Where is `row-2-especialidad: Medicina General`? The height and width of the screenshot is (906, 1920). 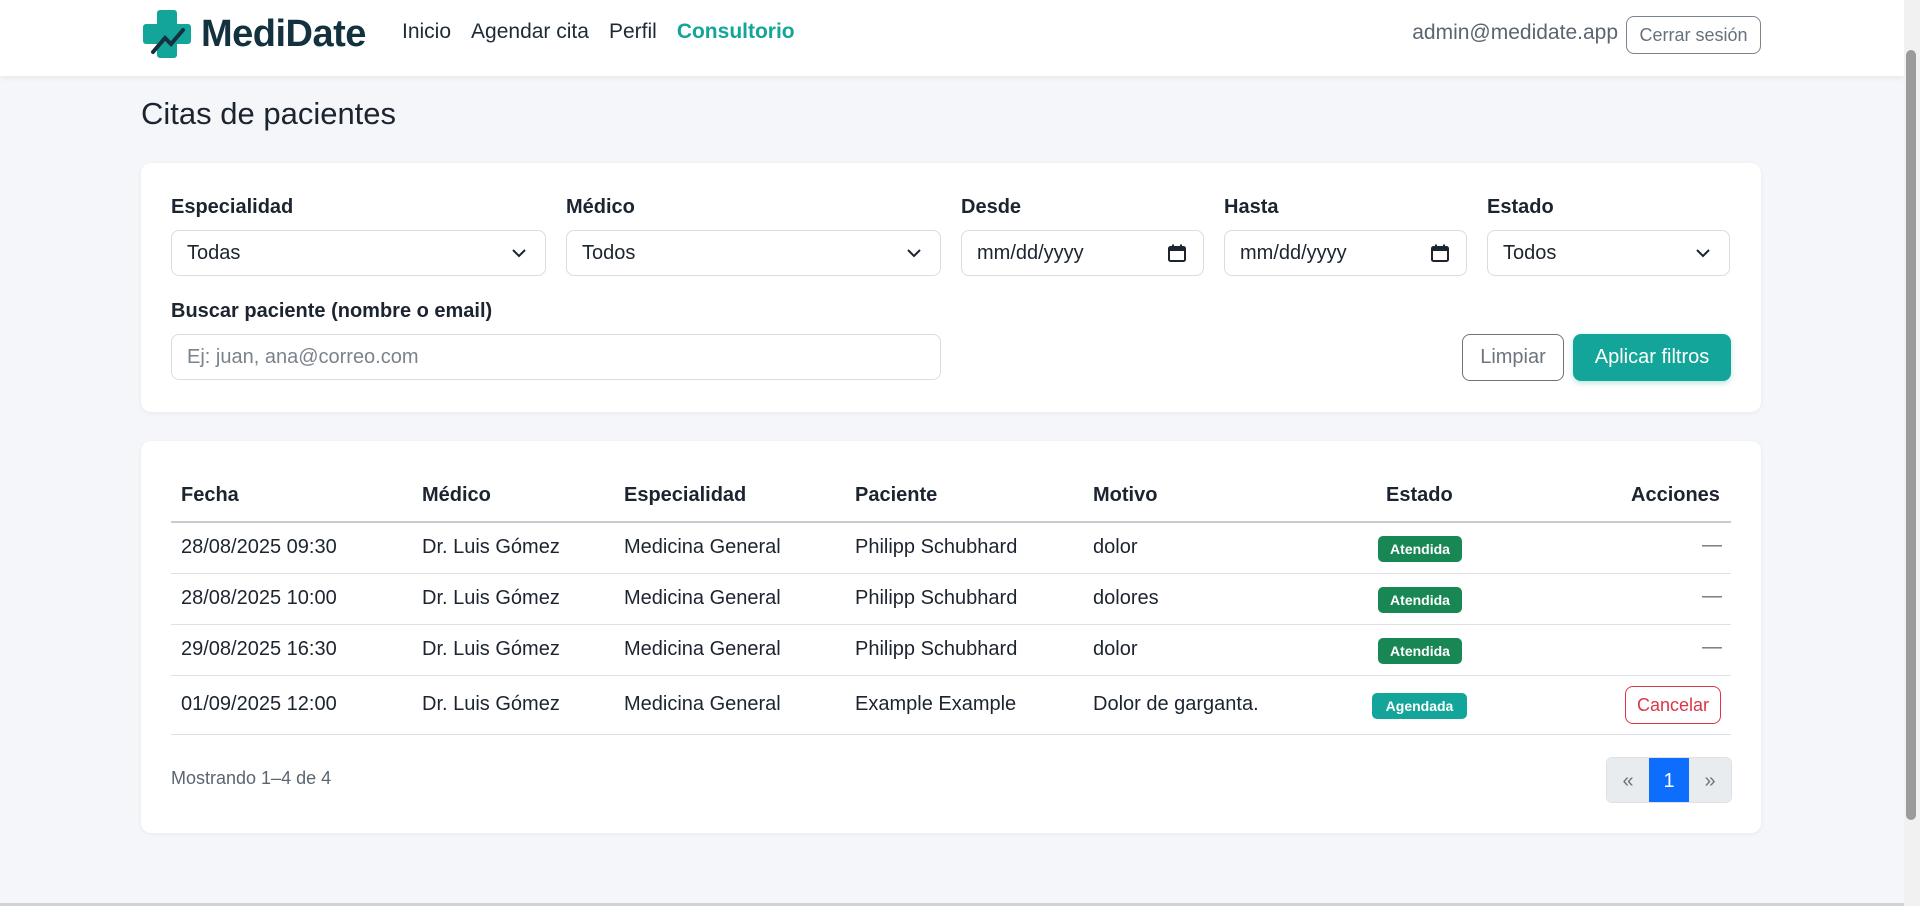
row-2-especialidad: Medicina General is located at coordinates (702, 598).